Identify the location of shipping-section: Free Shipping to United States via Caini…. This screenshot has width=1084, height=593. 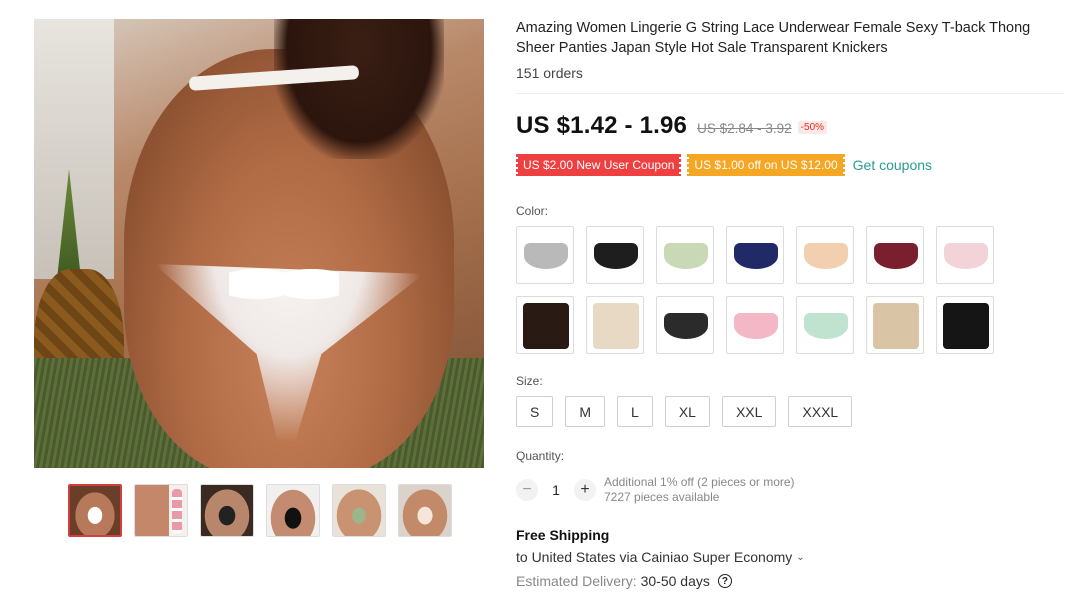
(794, 558).